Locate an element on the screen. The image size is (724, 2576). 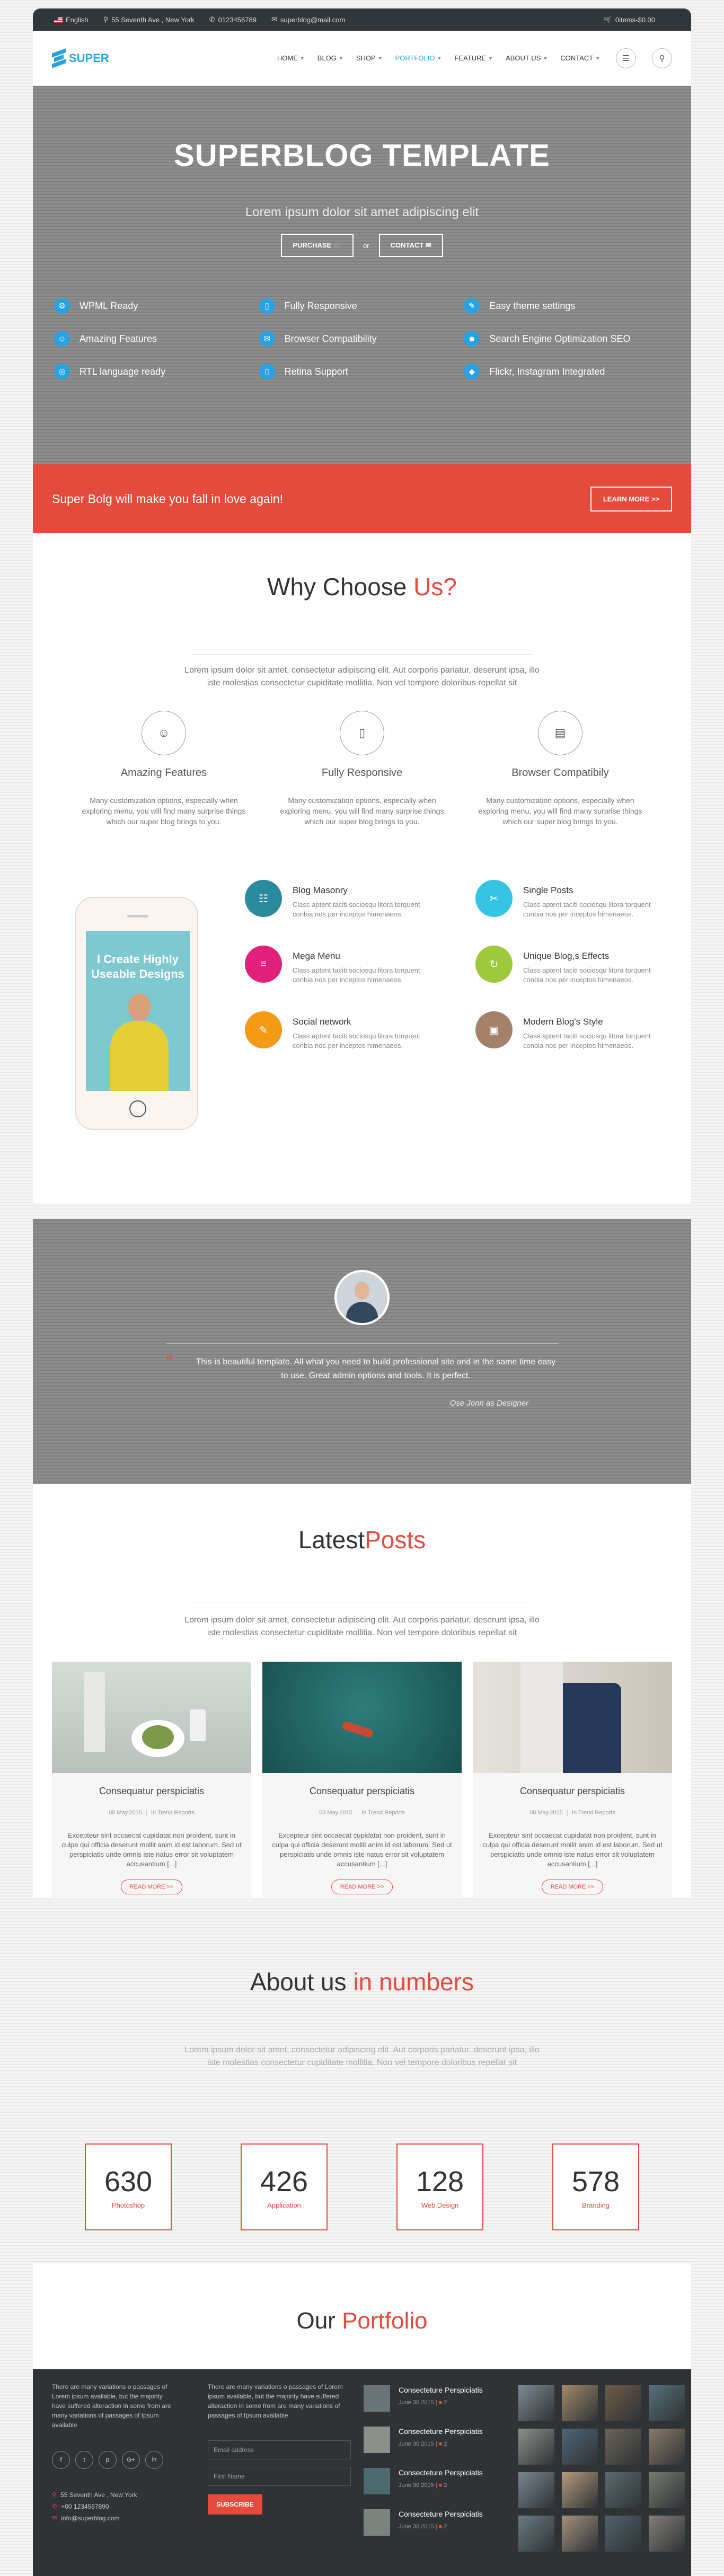
nav-item-contact: CONTACT ▼ is located at coordinates (580, 58).